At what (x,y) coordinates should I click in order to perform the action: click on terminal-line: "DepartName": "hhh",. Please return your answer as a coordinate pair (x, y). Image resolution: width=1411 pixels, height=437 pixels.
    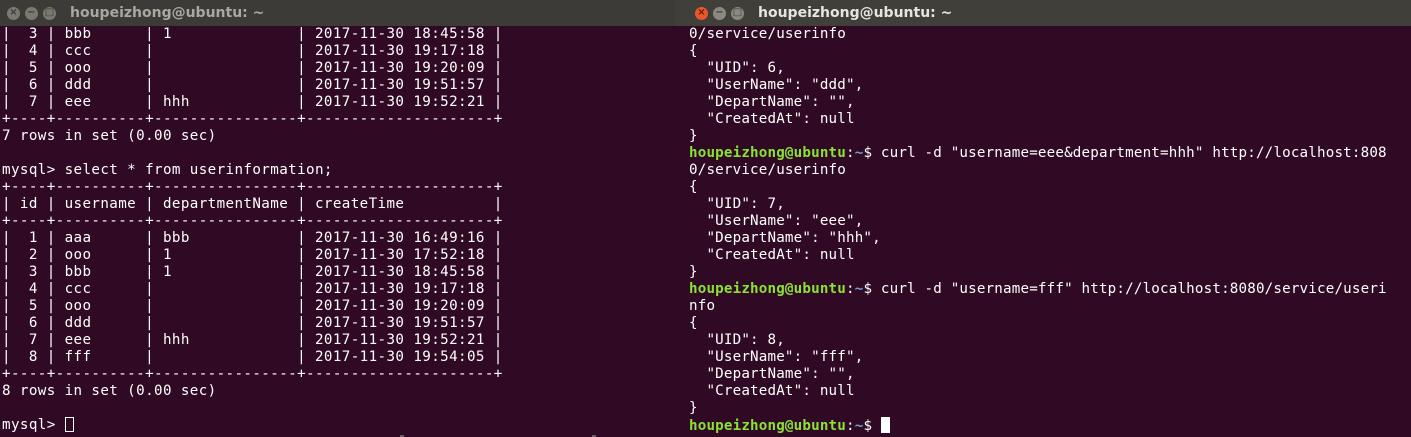
    Looking at the image, I should click on (1050, 238).